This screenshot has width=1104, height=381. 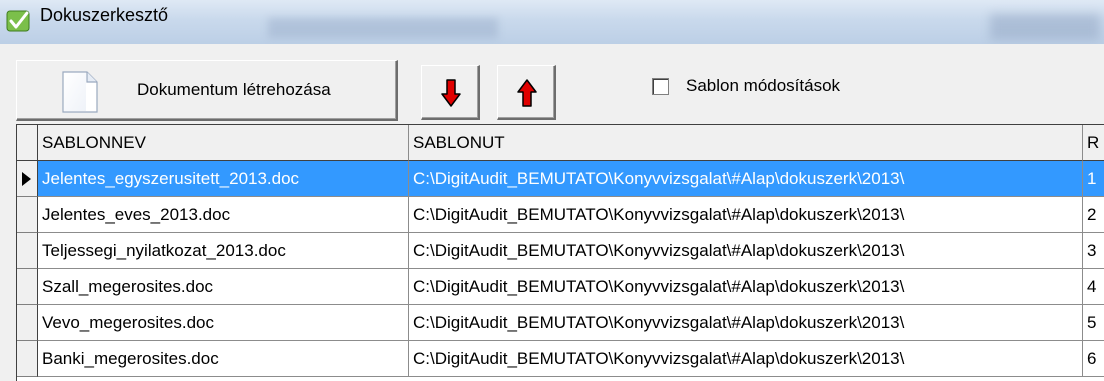 I want to click on current-row-icon, so click(x=26, y=179).